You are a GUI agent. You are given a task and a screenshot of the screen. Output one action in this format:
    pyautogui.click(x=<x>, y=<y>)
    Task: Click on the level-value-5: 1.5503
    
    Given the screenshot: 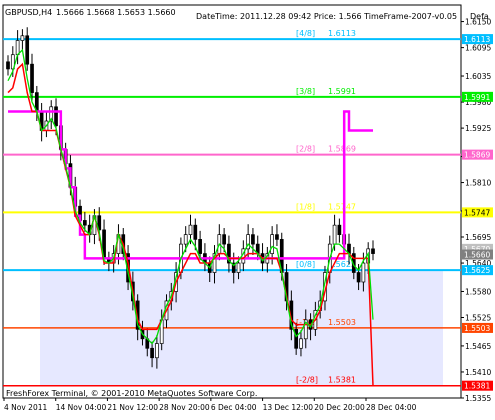 What is the action you would take?
    pyautogui.click(x=342, y=322)
    